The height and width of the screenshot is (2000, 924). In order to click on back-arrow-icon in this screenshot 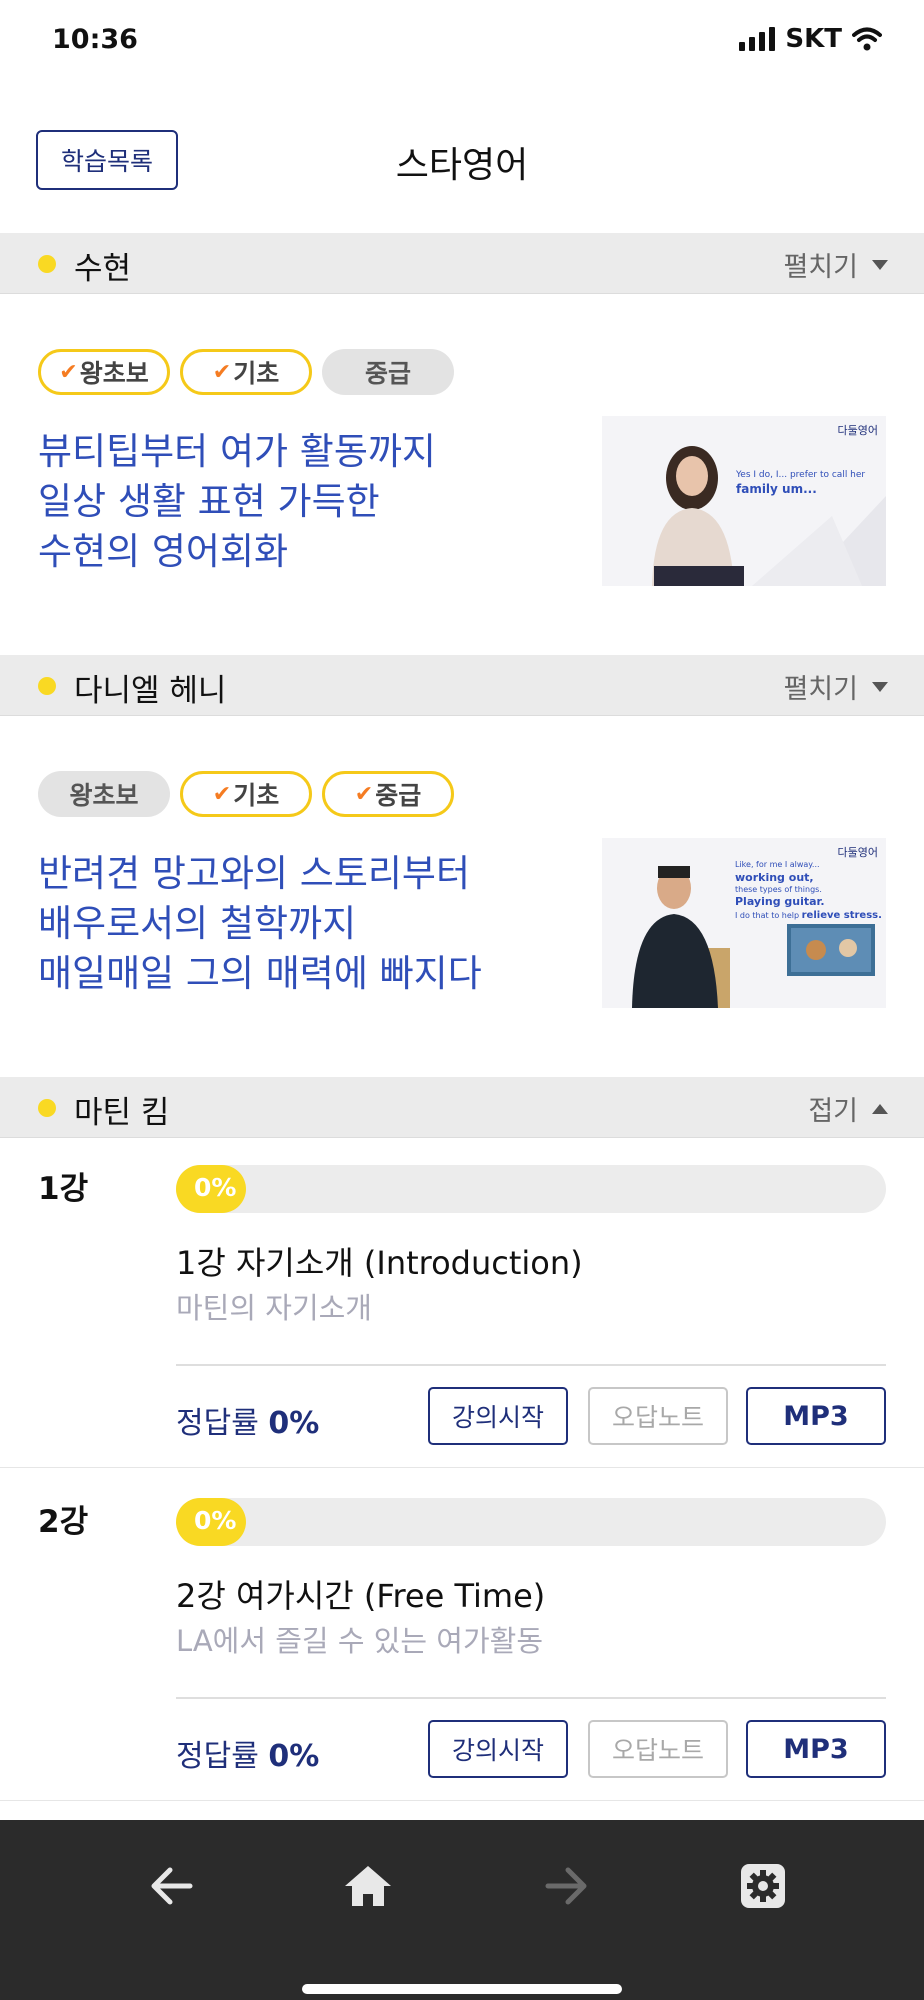, I will do `click(172, 1886)`.